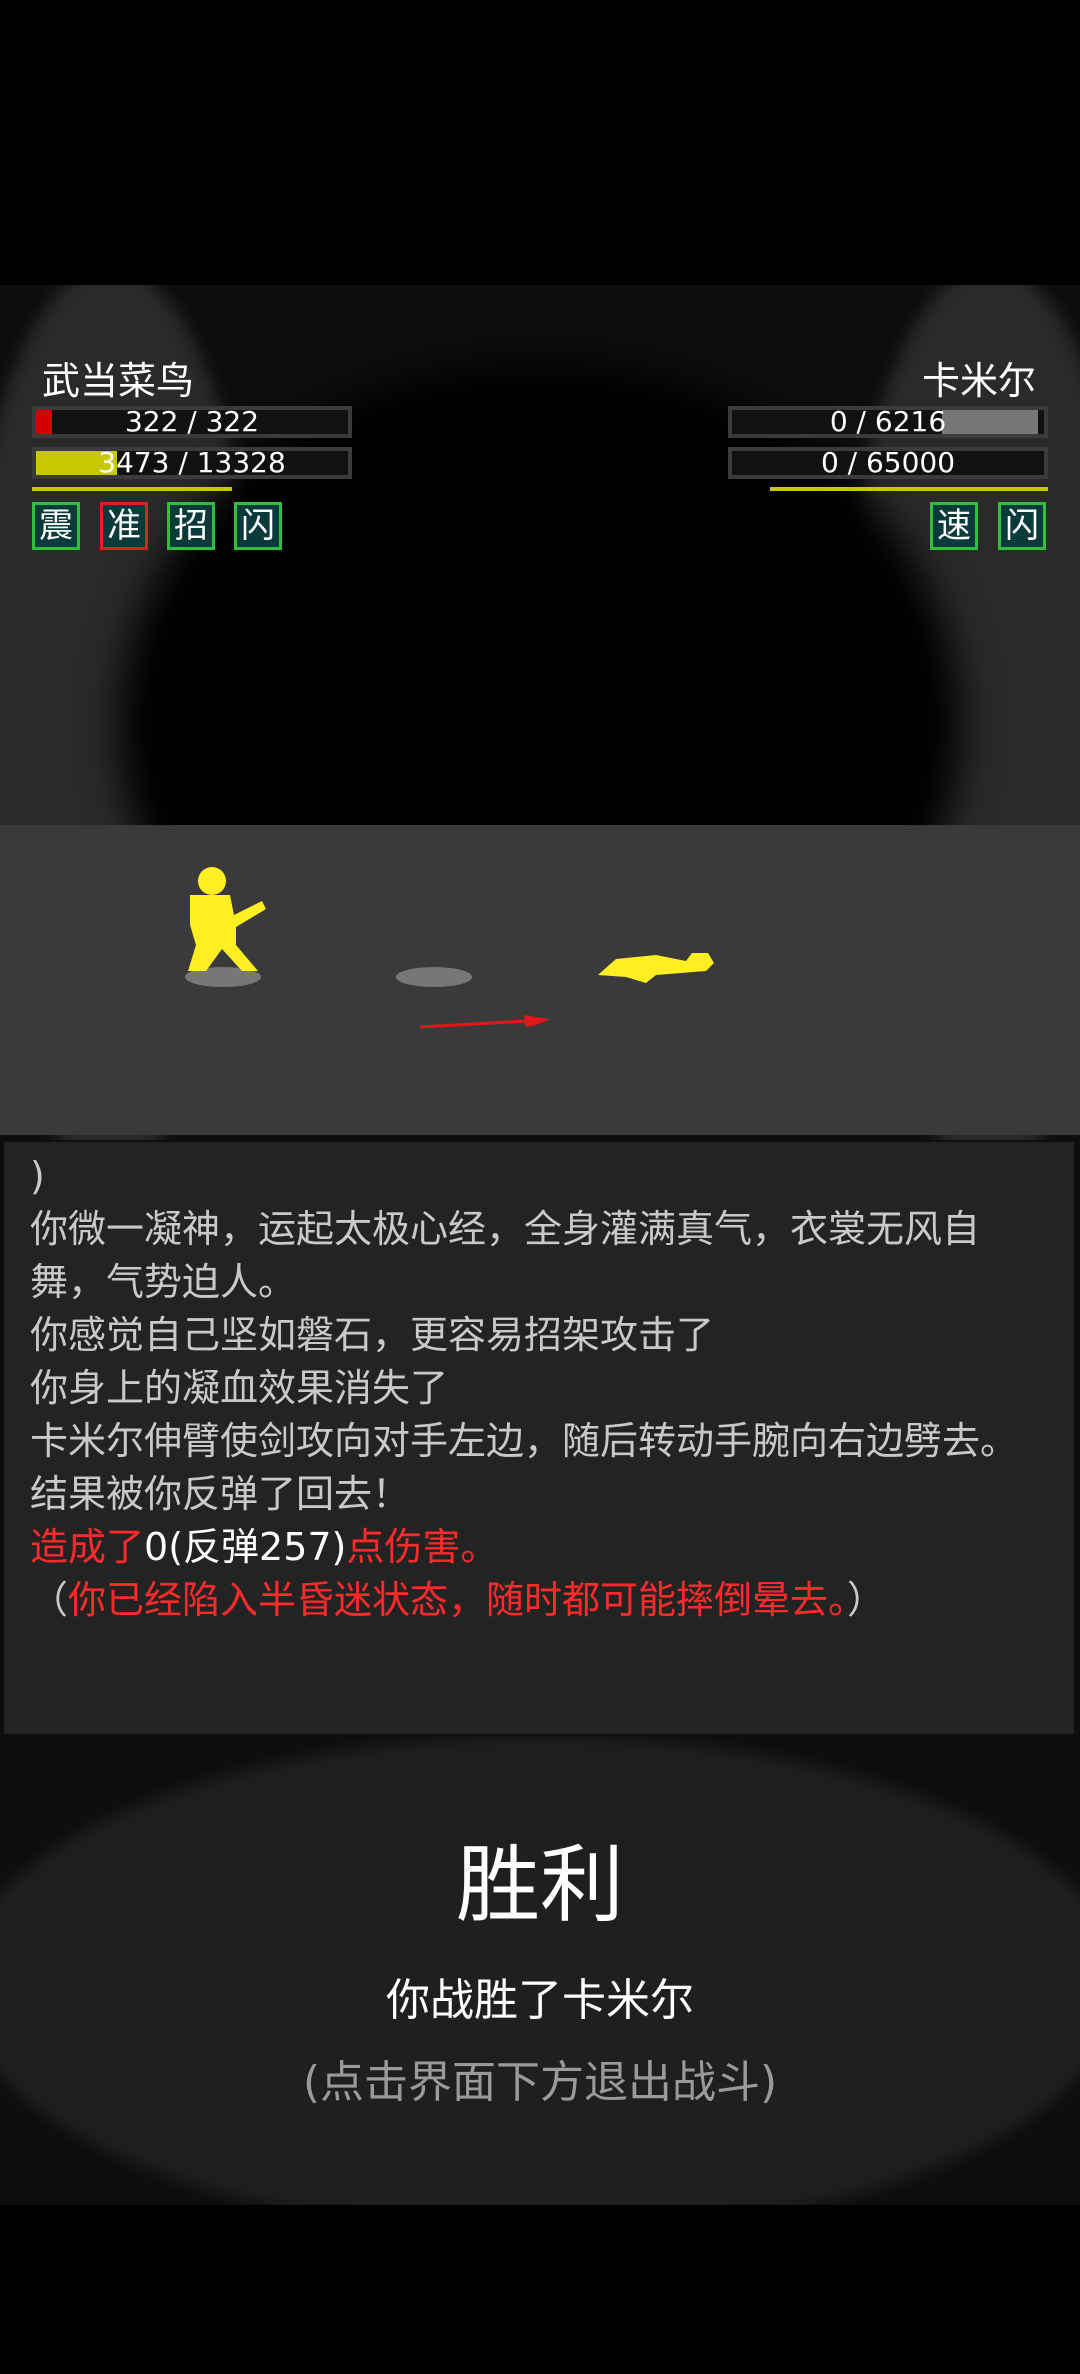 The width and height of the screenshot is (1080, 2374). Describe the element at coordinates (118, 381) in the screenshot. I see `player-name: 武当菜鸟` at that location.